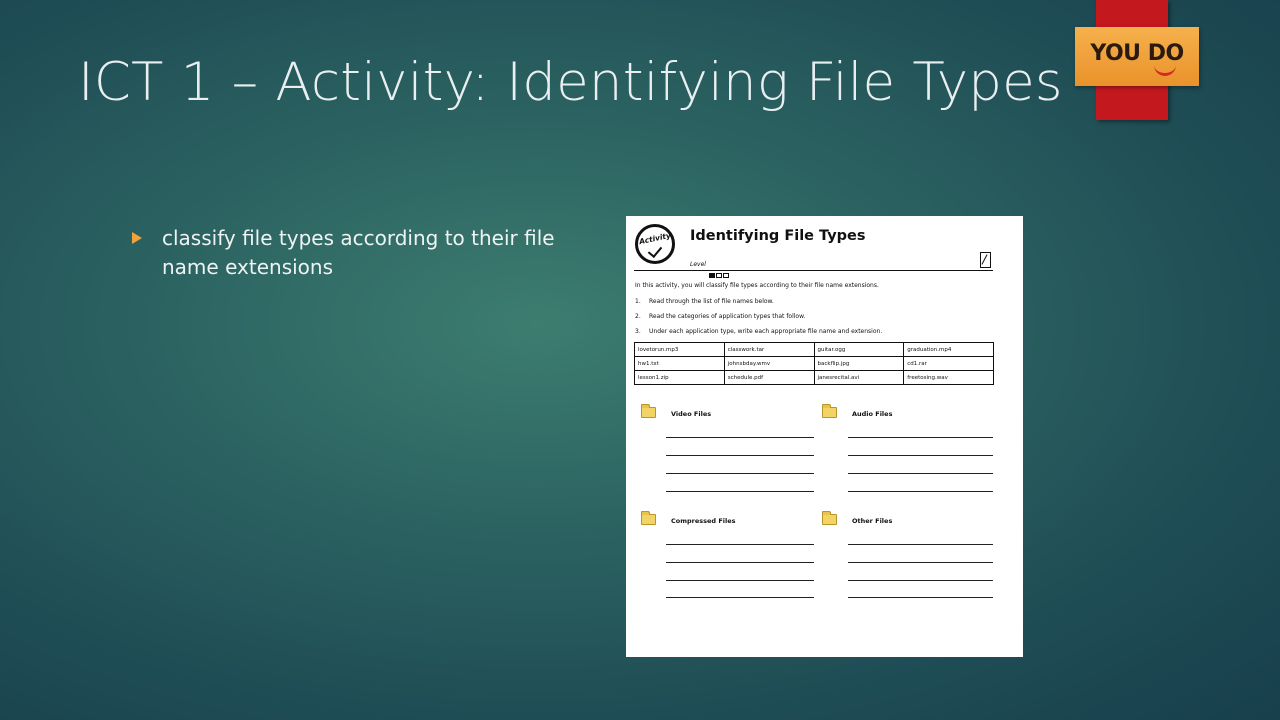 This screenshot has width=1280, height=720. Describe the element at coordinates (769, 377) in the screenshot. I see `table-cell: schedule.pdf` at that location.